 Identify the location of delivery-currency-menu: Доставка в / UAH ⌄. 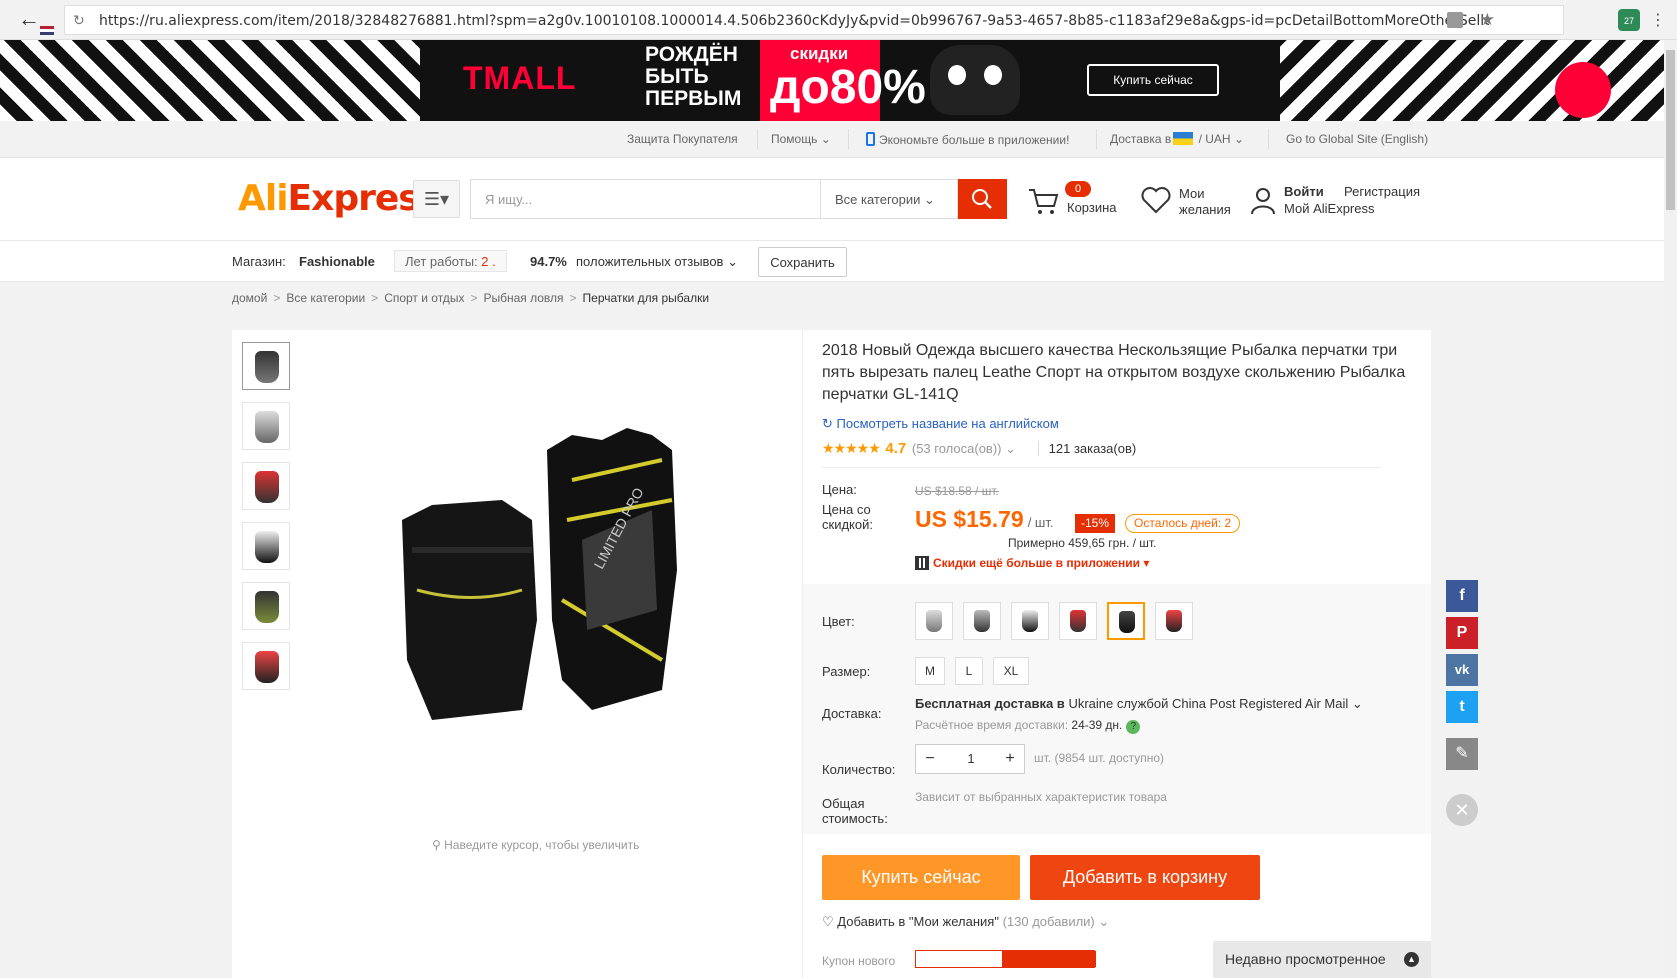
(1177, 139).